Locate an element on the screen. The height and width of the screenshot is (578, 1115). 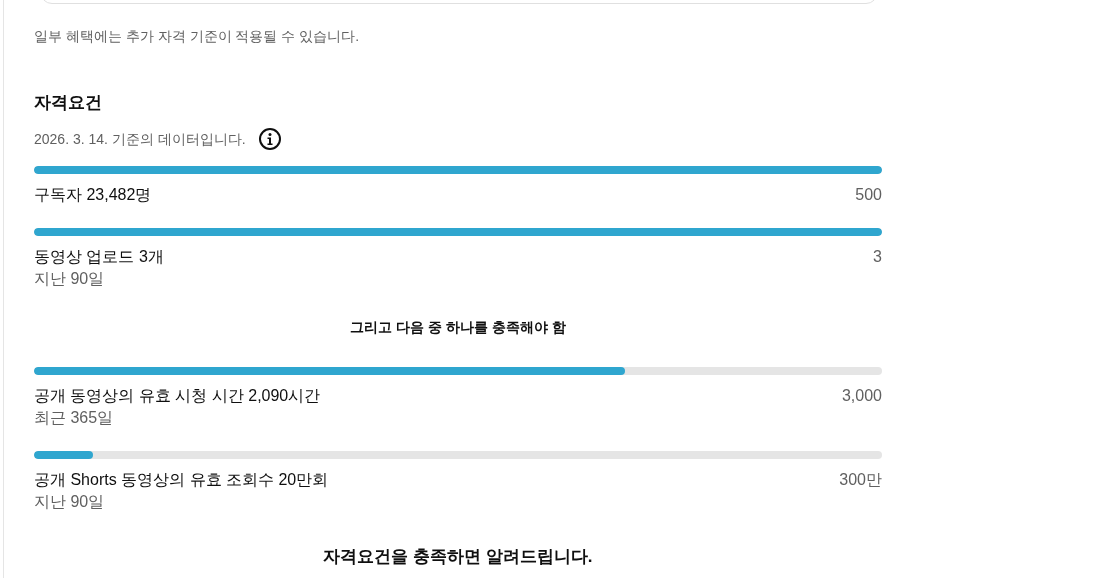
target-value: 500 is located at coordinates (868, 195).